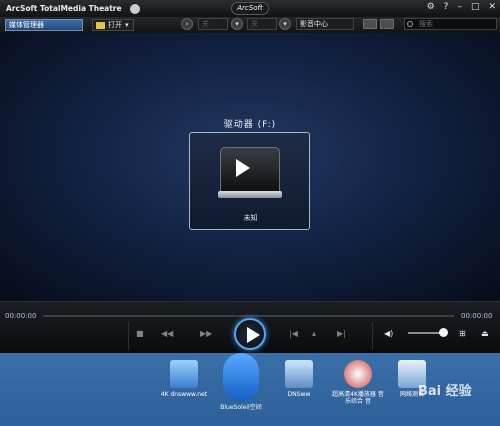  What do you see at coordinates (187, 24) in the screenshot?
I see `expand-arrow-button: ›` at bounding box center [187, 24].